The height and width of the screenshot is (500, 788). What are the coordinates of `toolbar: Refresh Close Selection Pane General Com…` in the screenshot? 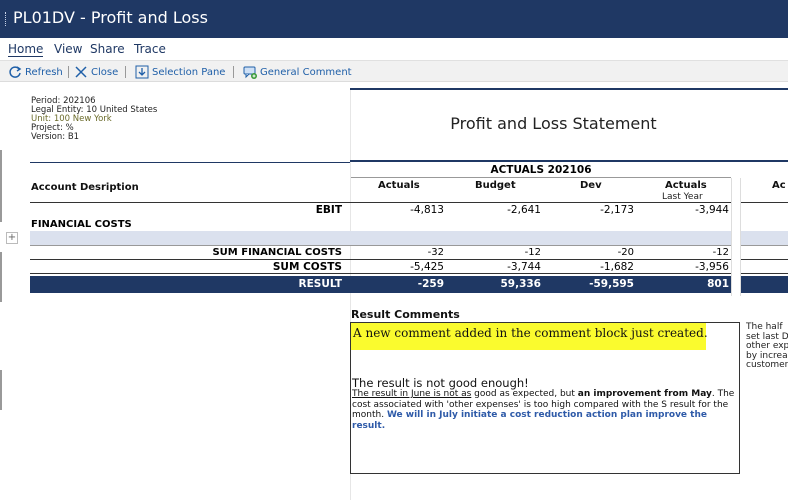 It's located at (394, 71).